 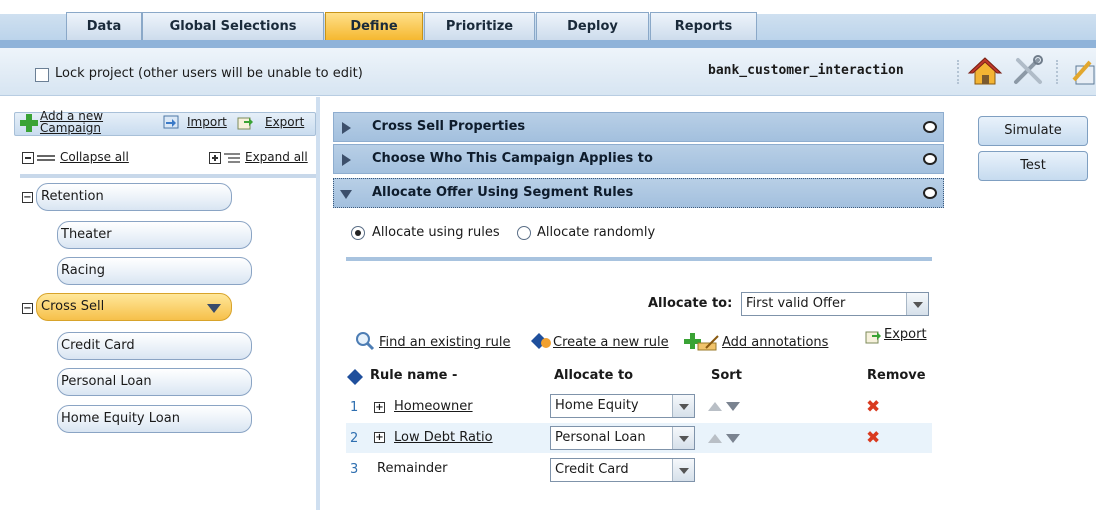 What do you see at coordinates (70, 128) in the screenshot?
I see `add-campaign-line2: Campaign` at bounding box center [70, 128].